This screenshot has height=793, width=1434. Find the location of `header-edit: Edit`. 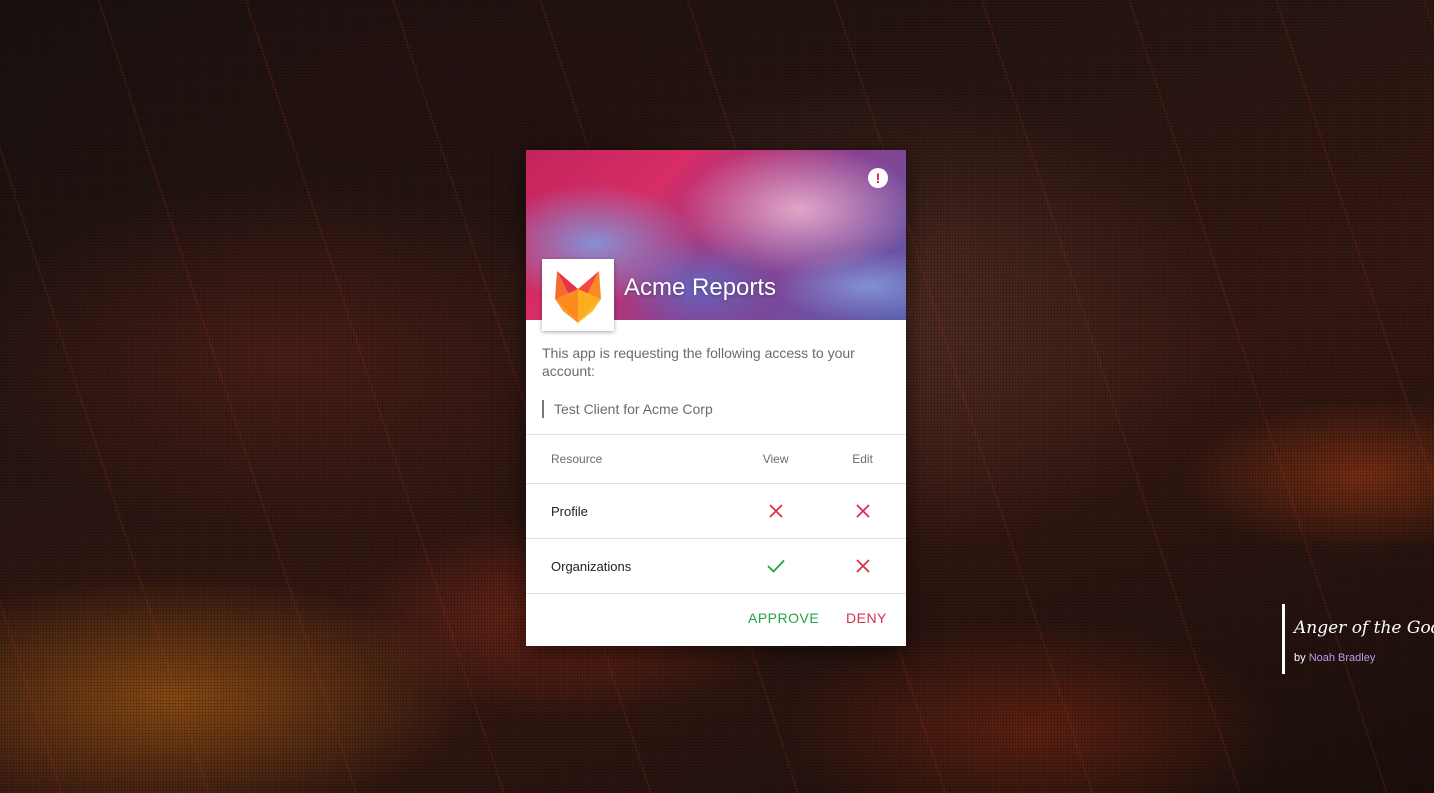

header-edit: Edit is located at coordinates (862, 459).